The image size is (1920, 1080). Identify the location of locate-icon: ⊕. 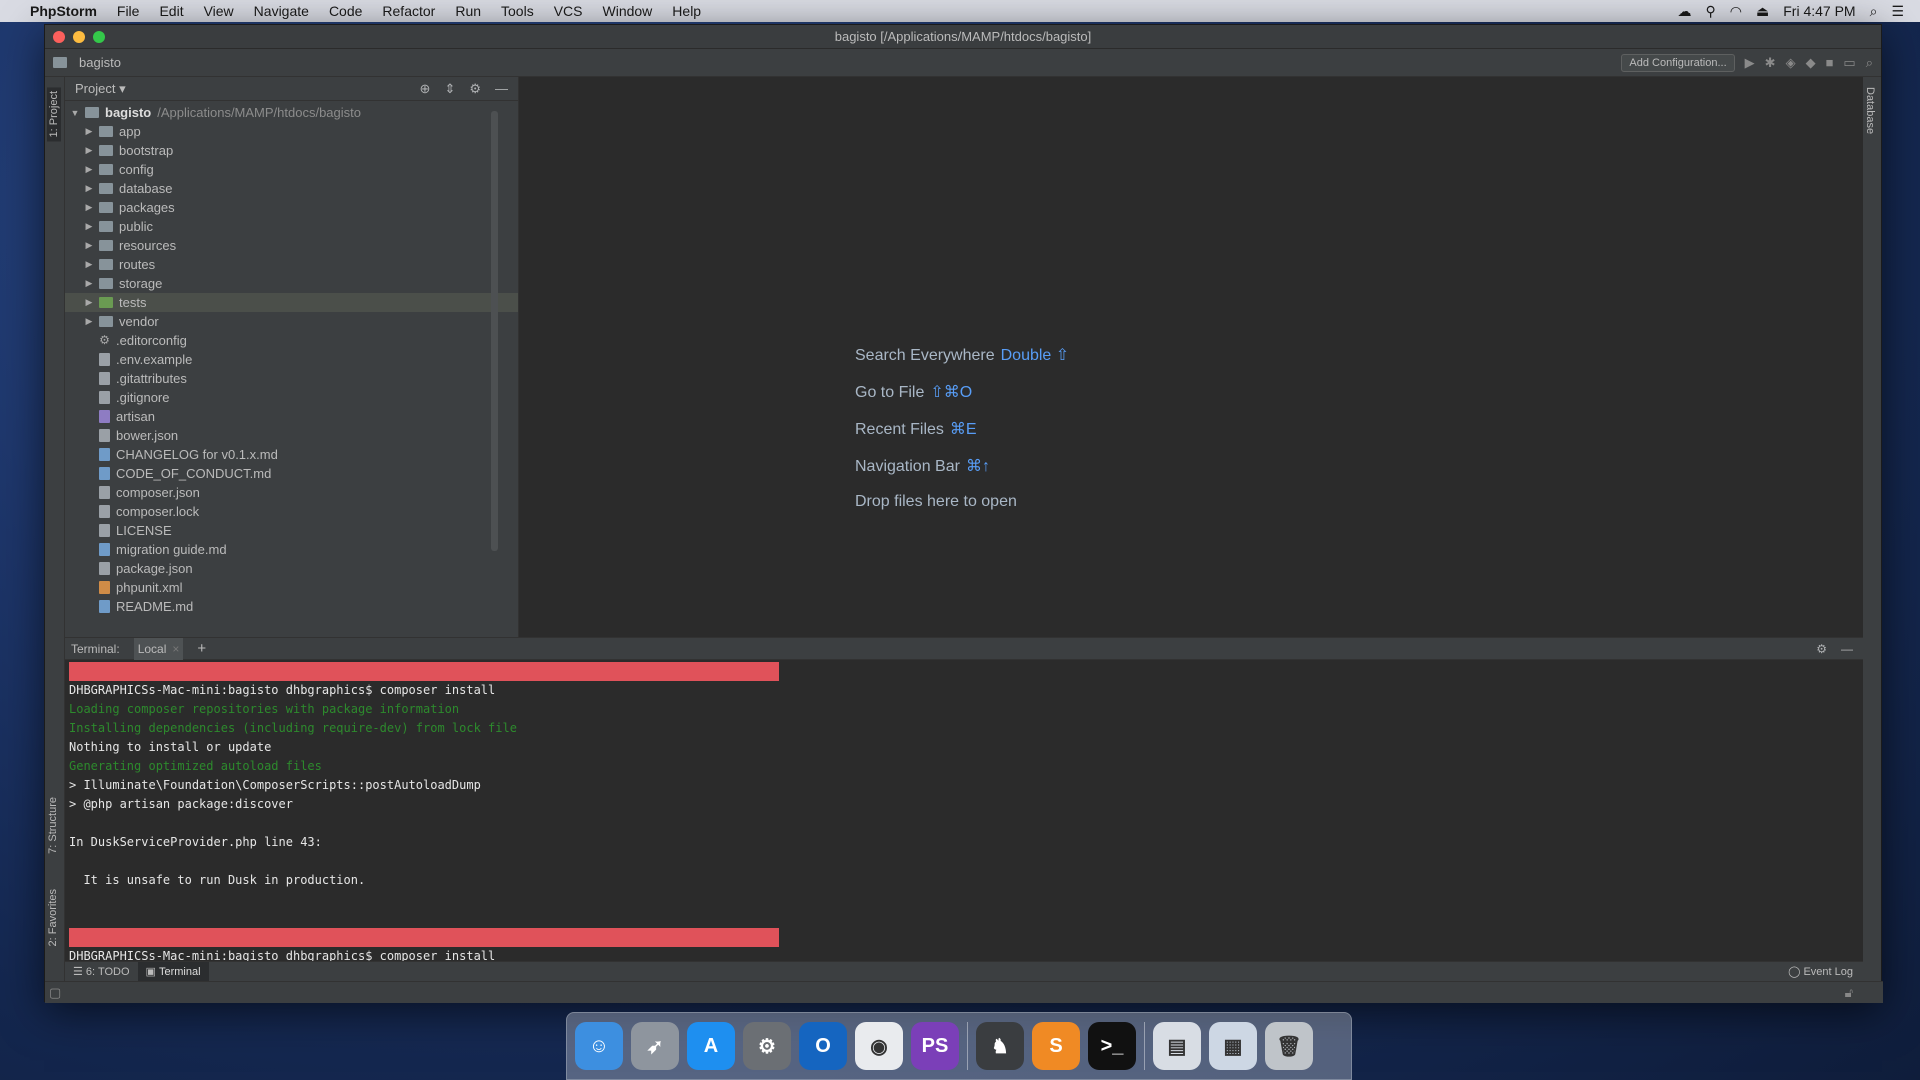
(425, 89).